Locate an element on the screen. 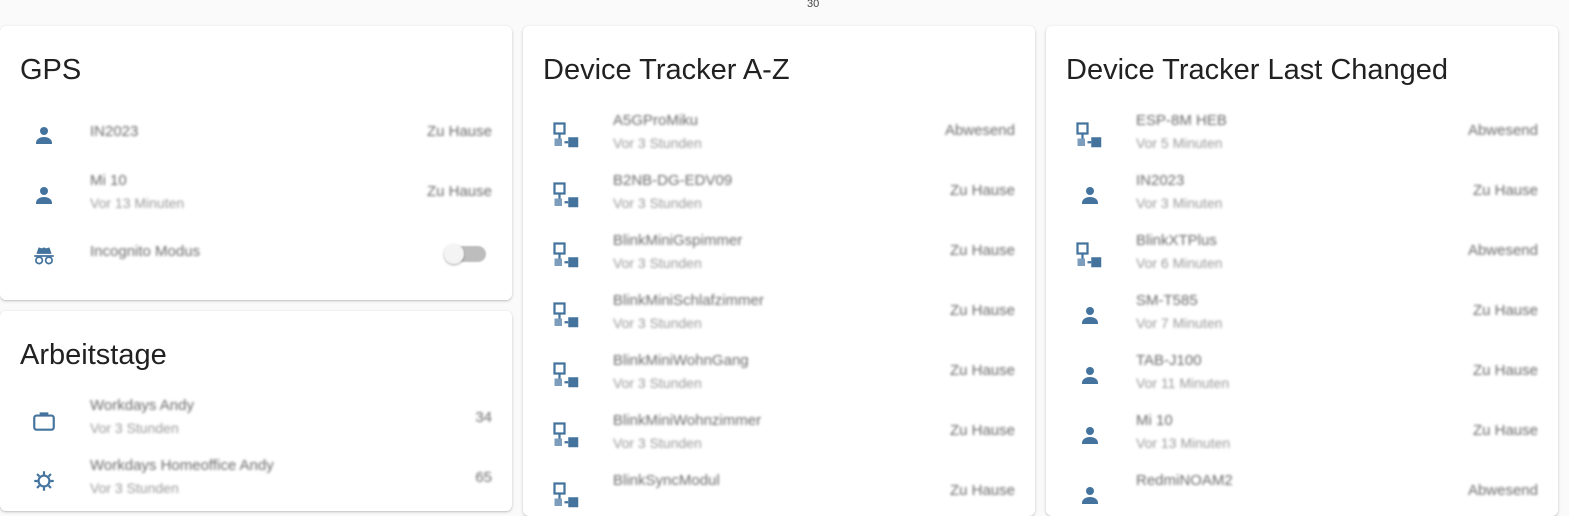  entity-name: BlinkMiniWohnGang is located at coordinates (681, 360).